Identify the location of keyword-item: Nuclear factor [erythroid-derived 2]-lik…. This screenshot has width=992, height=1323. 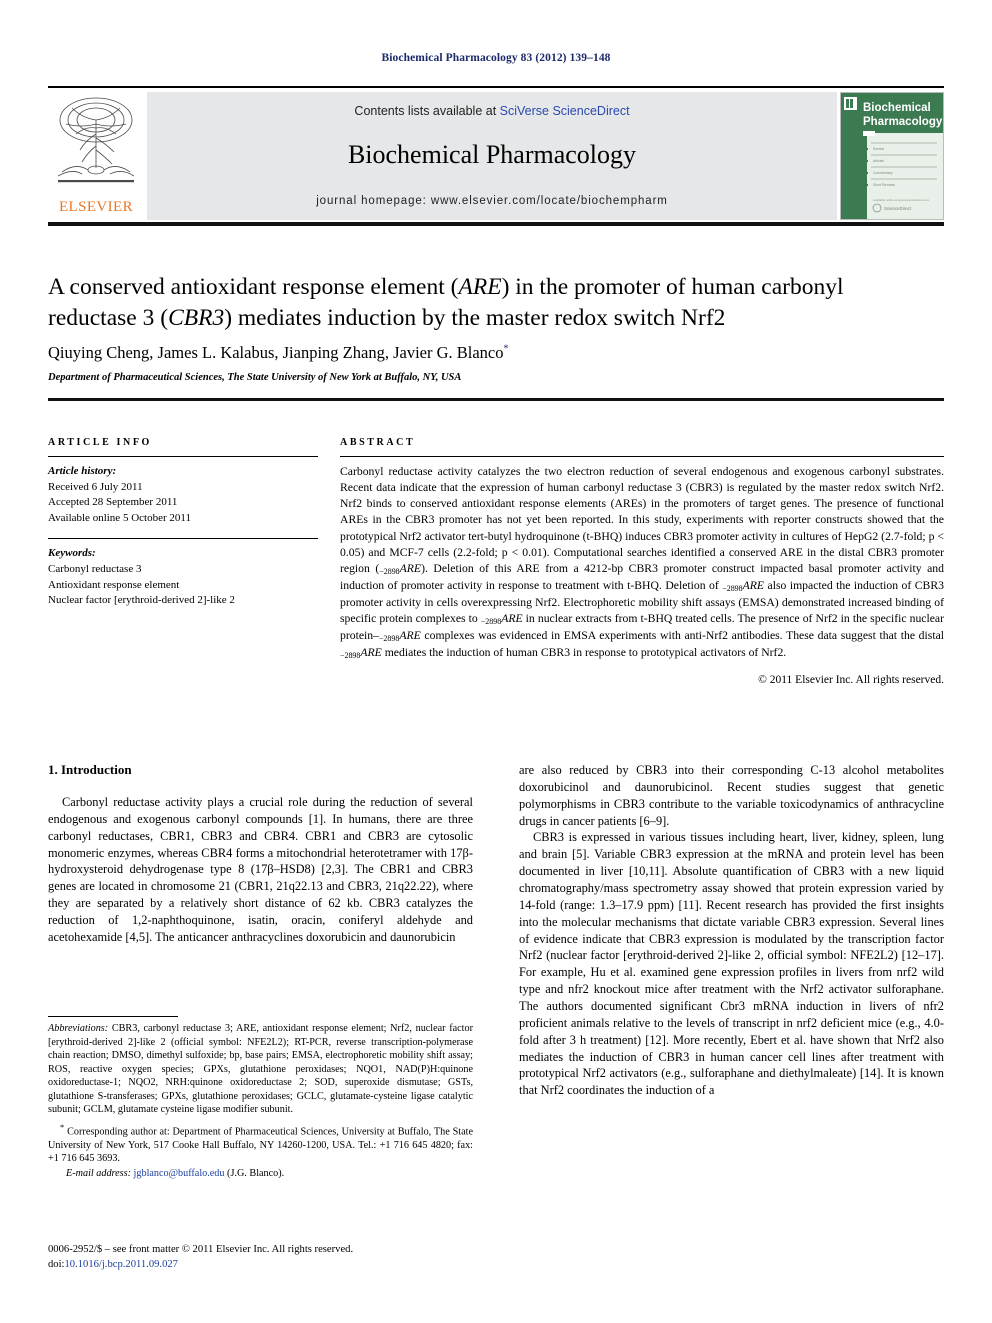
(141, 600).